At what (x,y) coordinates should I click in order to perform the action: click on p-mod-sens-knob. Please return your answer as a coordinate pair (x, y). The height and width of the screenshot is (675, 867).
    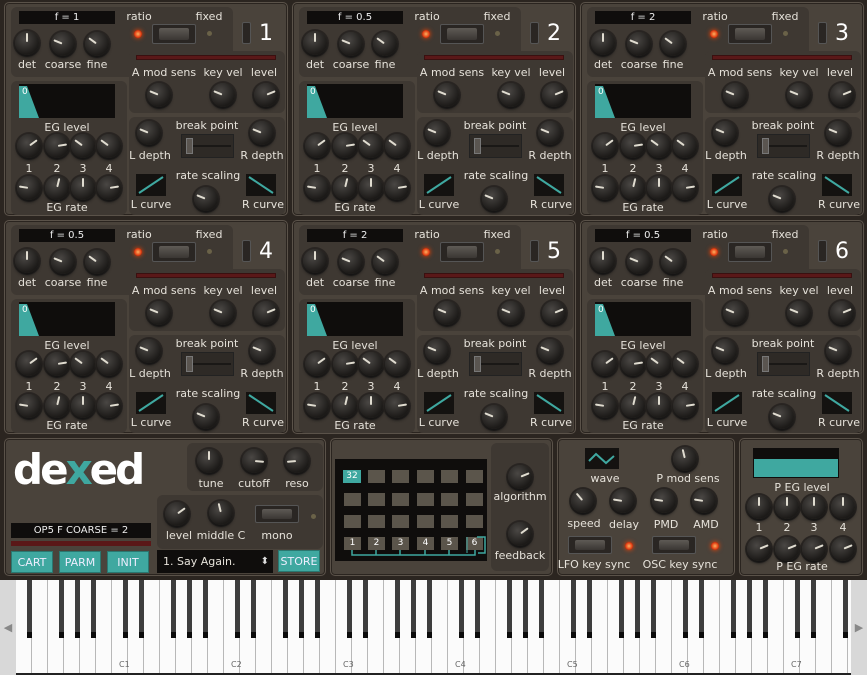
    Looking at the image, I should click on (685, 459).